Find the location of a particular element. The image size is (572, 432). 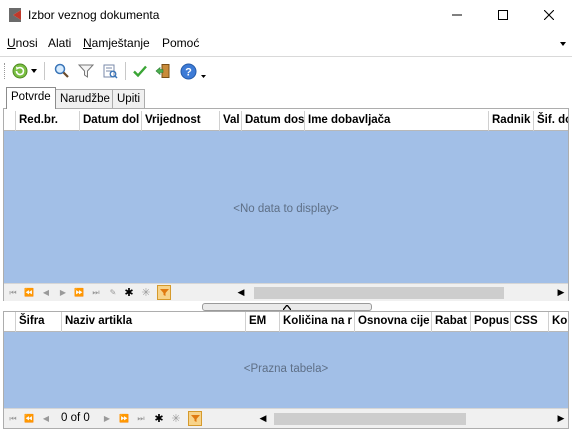

column-header: Popus is located at coordinates (491, 322).